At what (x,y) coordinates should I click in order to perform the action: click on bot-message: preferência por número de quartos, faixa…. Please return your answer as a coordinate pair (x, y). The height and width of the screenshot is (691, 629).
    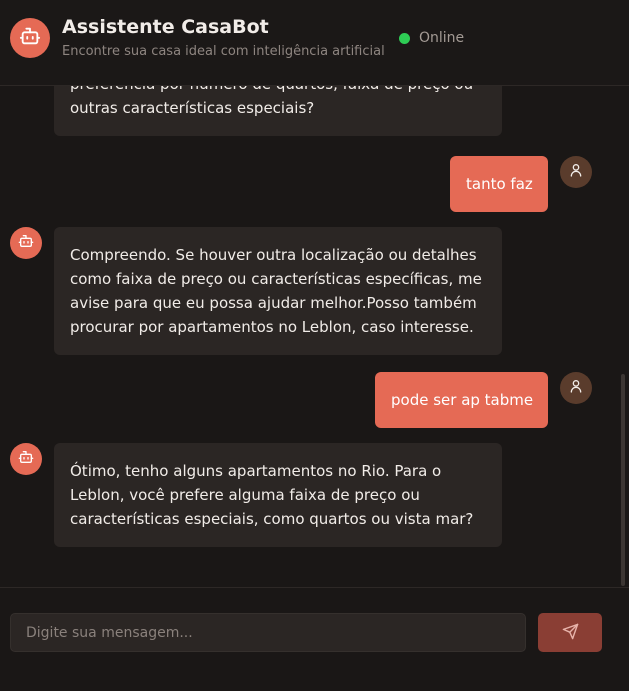
    Looking at the image, I should click on (278, 111).